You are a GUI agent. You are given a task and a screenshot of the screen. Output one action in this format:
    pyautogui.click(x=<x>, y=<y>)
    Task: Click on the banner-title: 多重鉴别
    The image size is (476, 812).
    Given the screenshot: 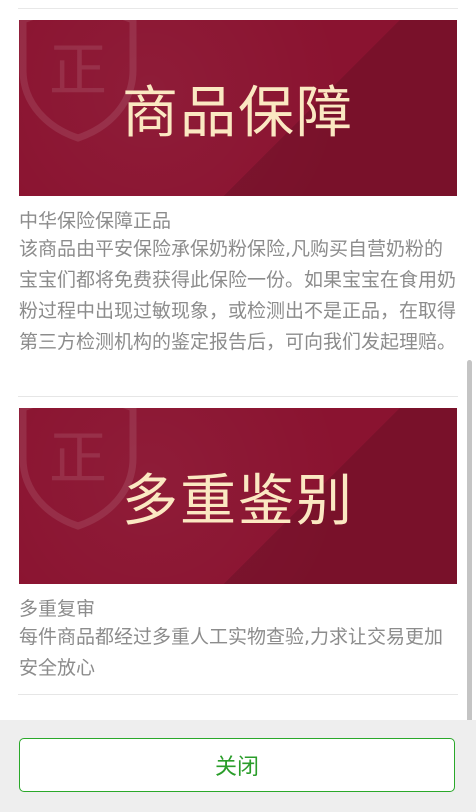 What is the action you would take?
    pyautogui.click(x=238, y=501)
    